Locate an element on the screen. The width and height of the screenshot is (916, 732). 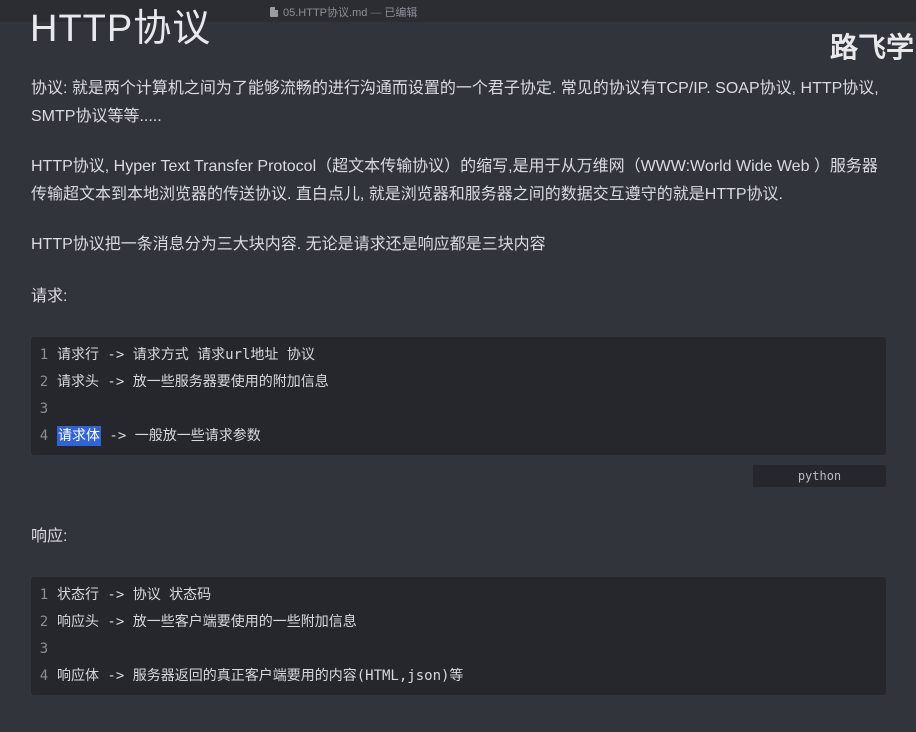
code-line: 4 响应体 -> 服务器返回的真正客户端要用的内容(HTML,json)等 is located at coordinates (247, 676).